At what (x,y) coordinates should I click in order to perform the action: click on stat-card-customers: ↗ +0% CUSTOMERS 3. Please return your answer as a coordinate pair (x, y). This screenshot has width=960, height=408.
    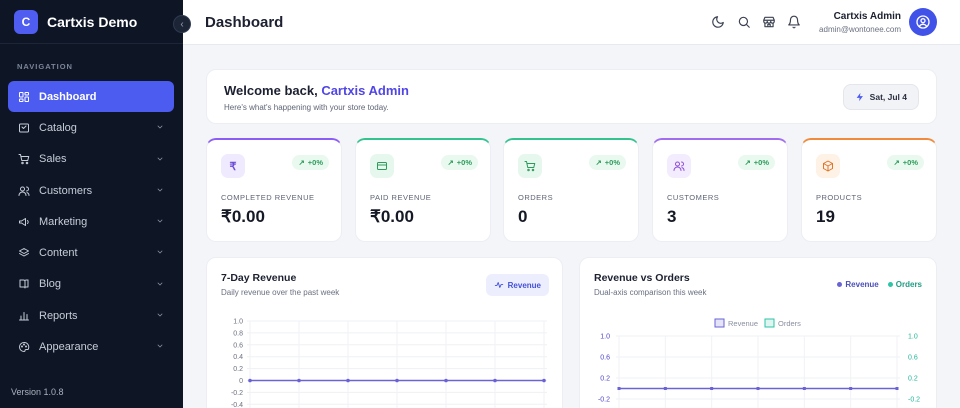
    Looking at the image, I should click on (720, 190).